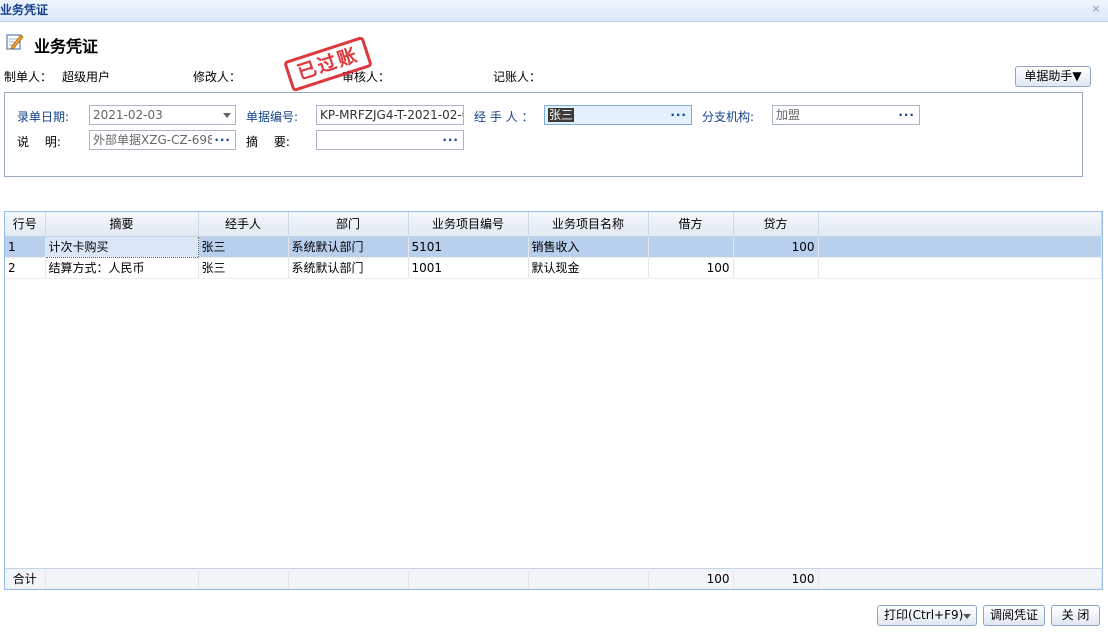 The image size is (1108, 637). What do you see at coordinates (348, 224) in the screenshot?
I see `column-header: 部门` at bounding box center [348, 224].